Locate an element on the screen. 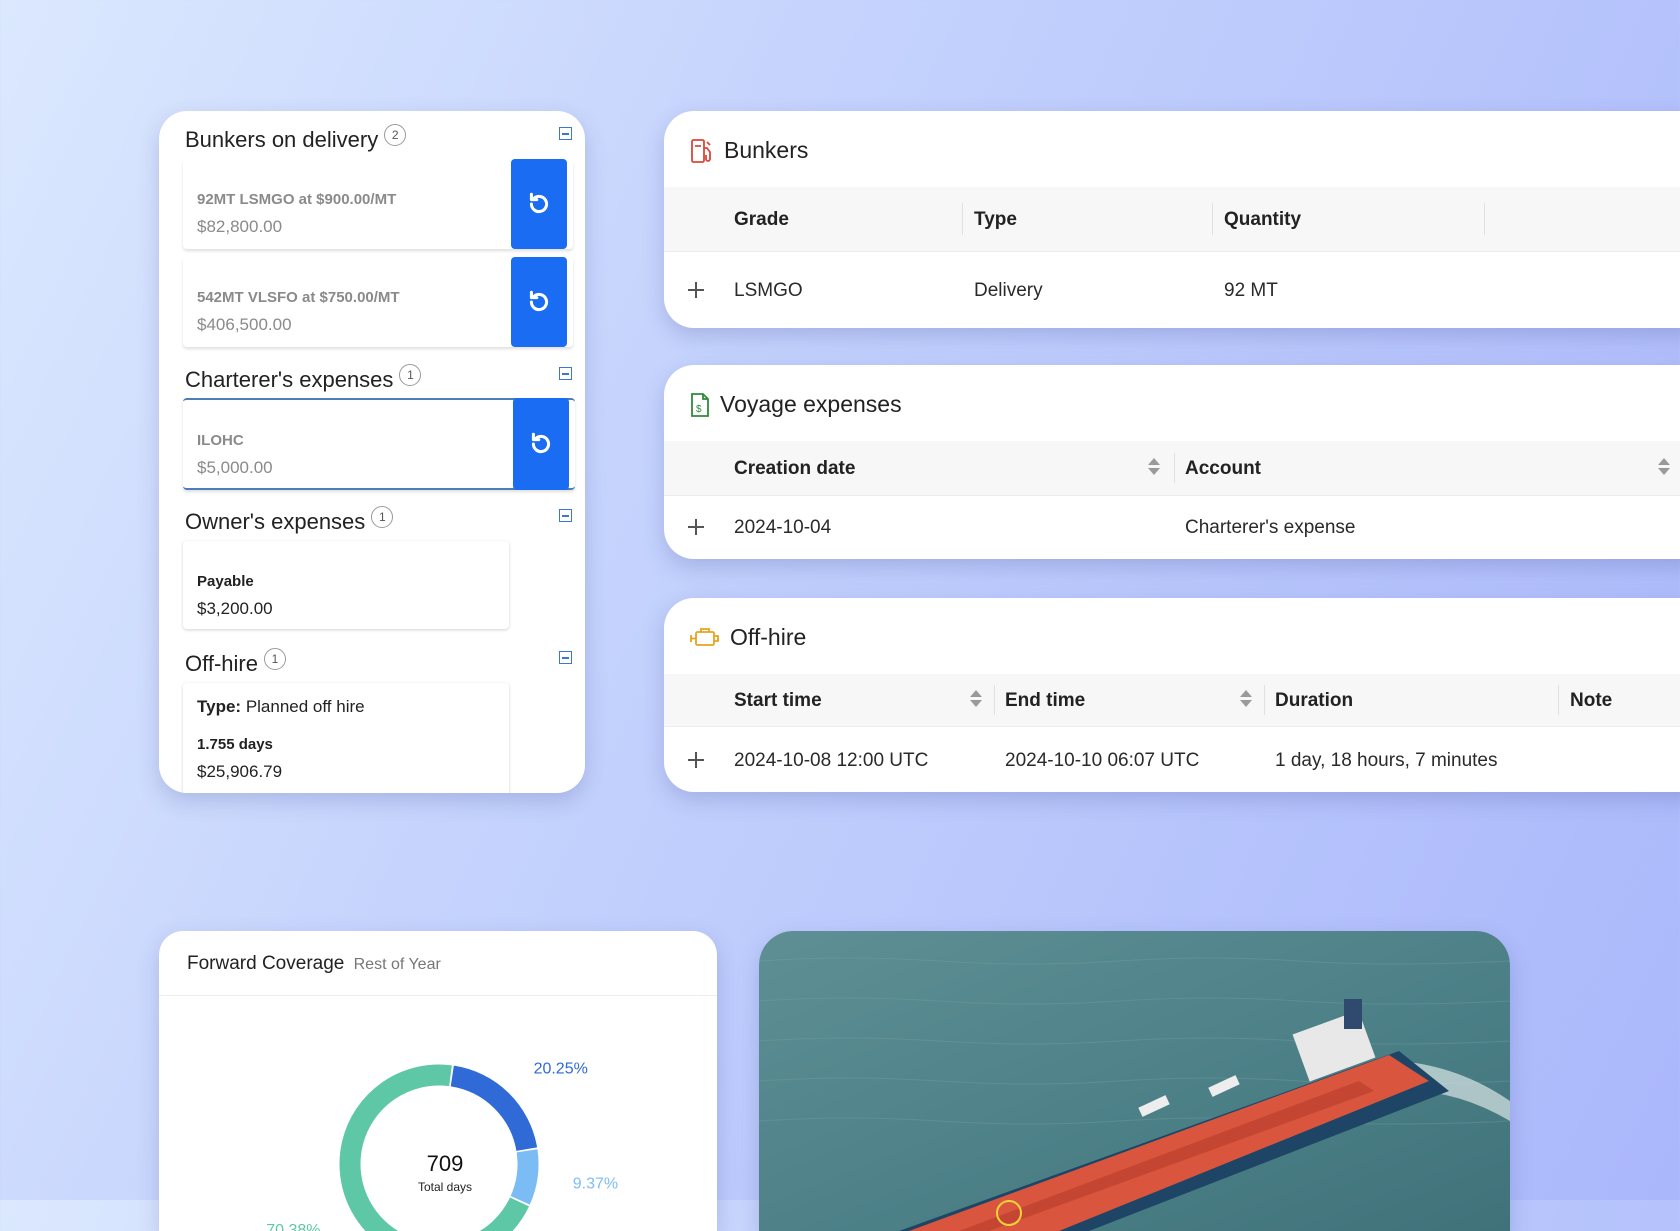 This screenshot has height=1231, width=1680. cell-type: Delivery is located at coordinates (1008, 290).